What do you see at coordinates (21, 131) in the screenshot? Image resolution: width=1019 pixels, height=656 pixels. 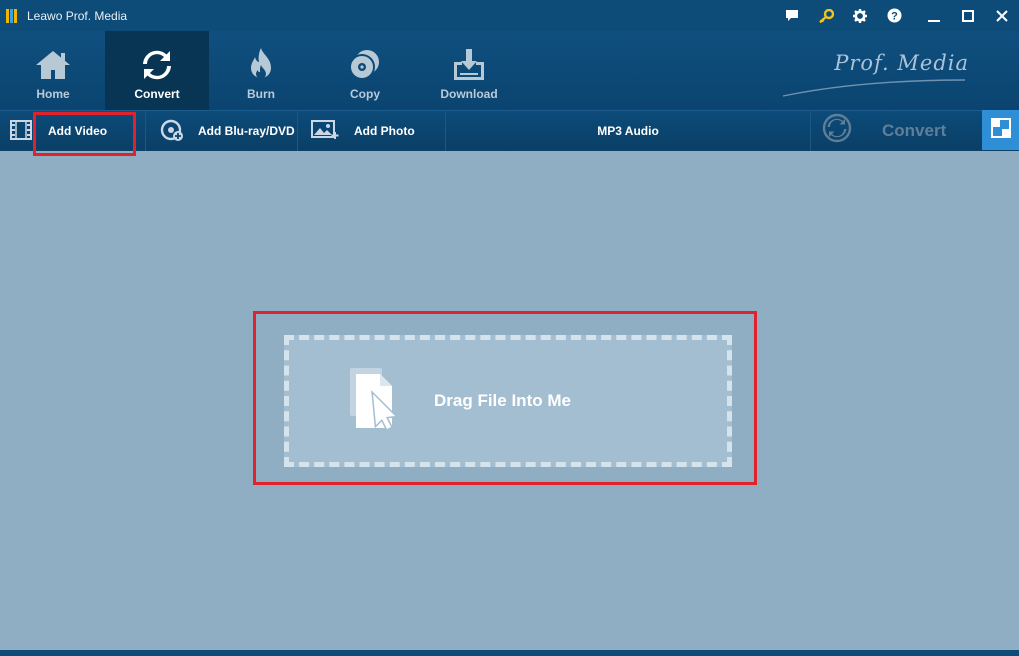 I see `film-icon` at bounding box center [21, 131].